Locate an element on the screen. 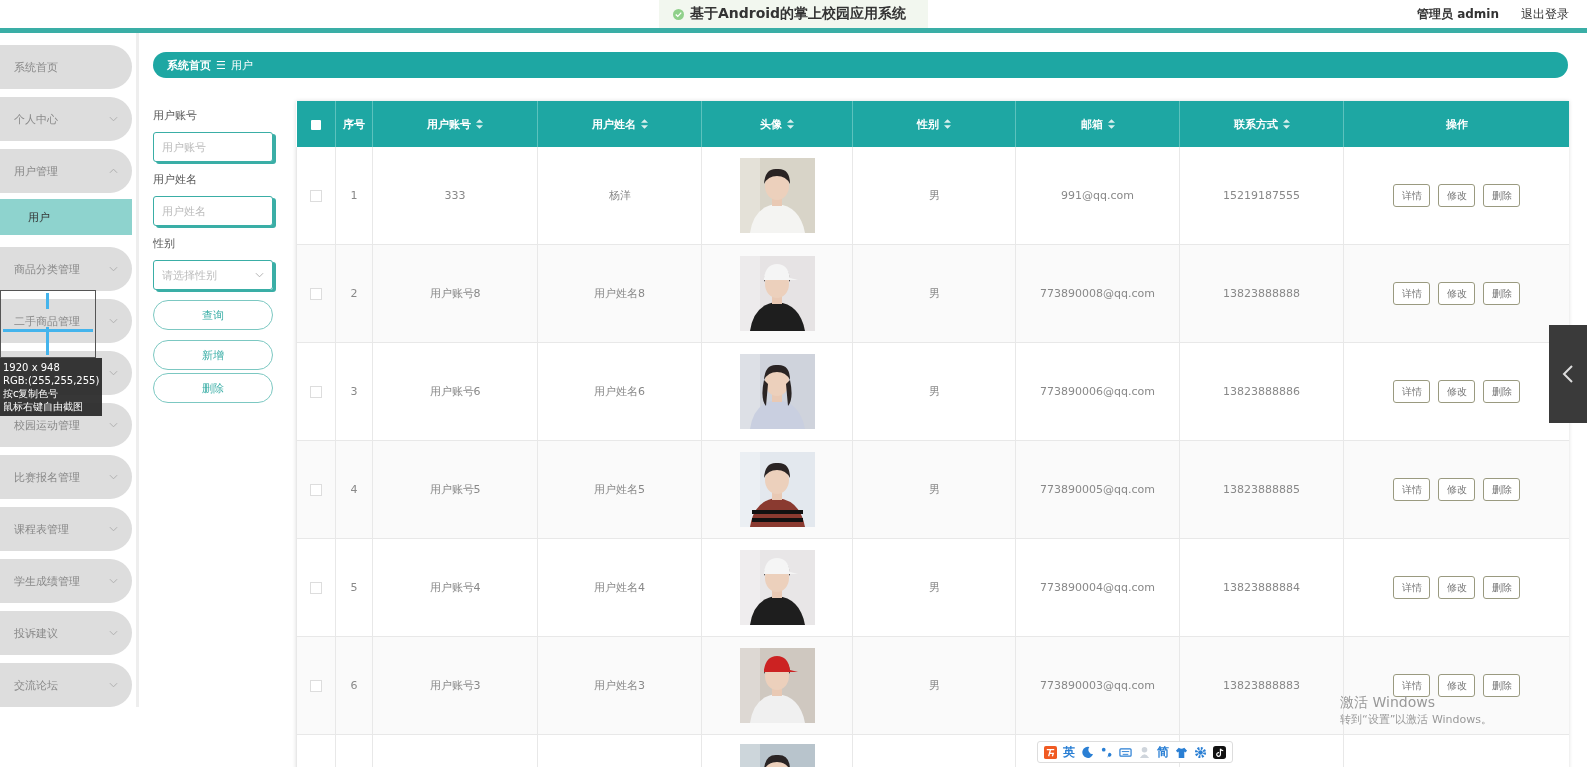  gear-icon is located at coordinates (1200, 752).